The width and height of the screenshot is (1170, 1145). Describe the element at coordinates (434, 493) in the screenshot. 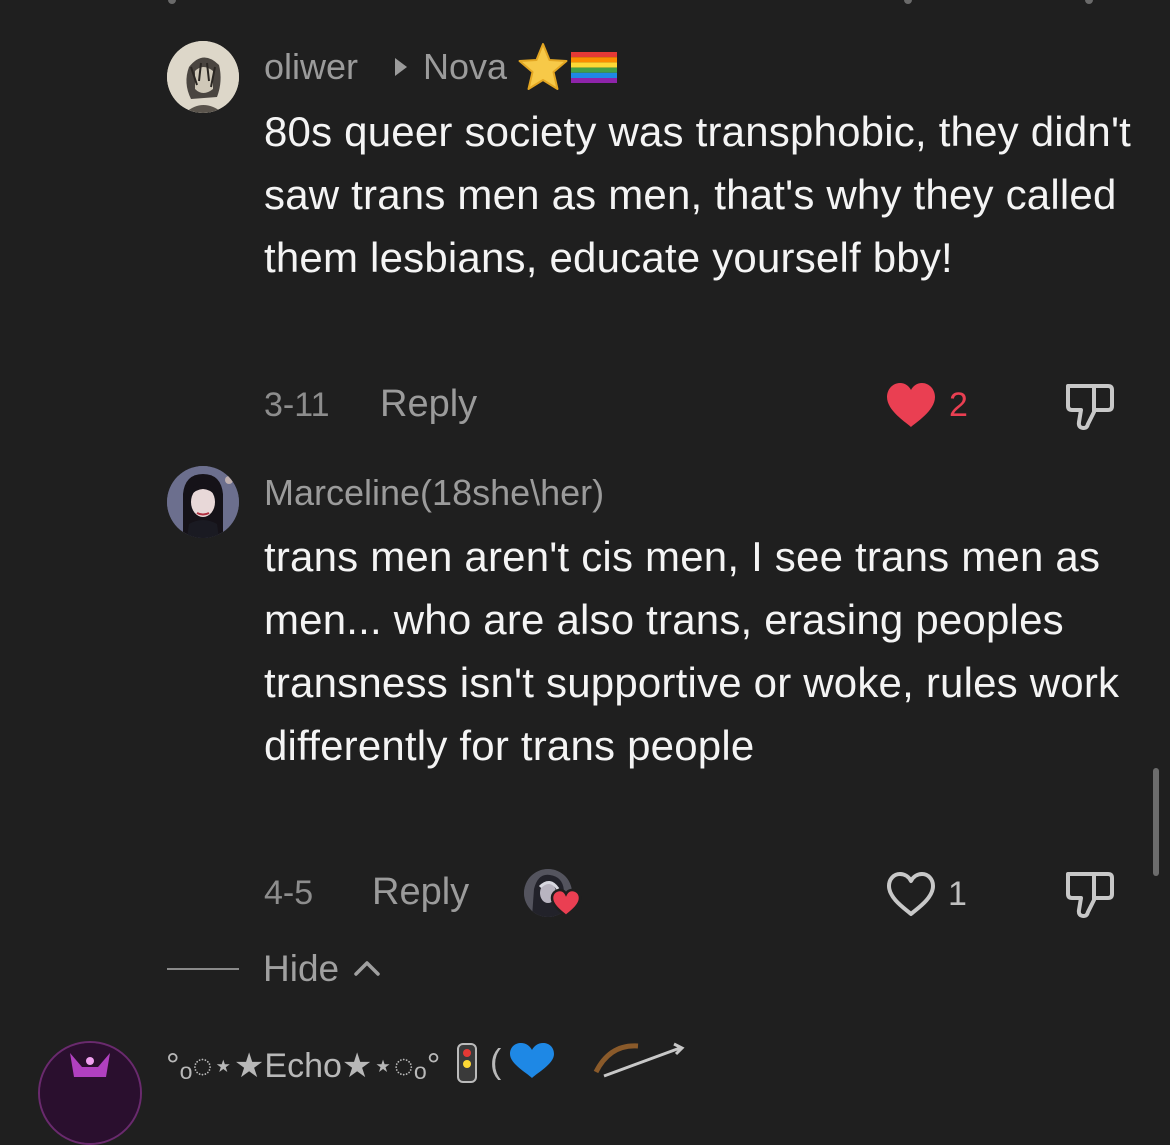

I see `comment-username: Marceline(18she\her)` at that location.